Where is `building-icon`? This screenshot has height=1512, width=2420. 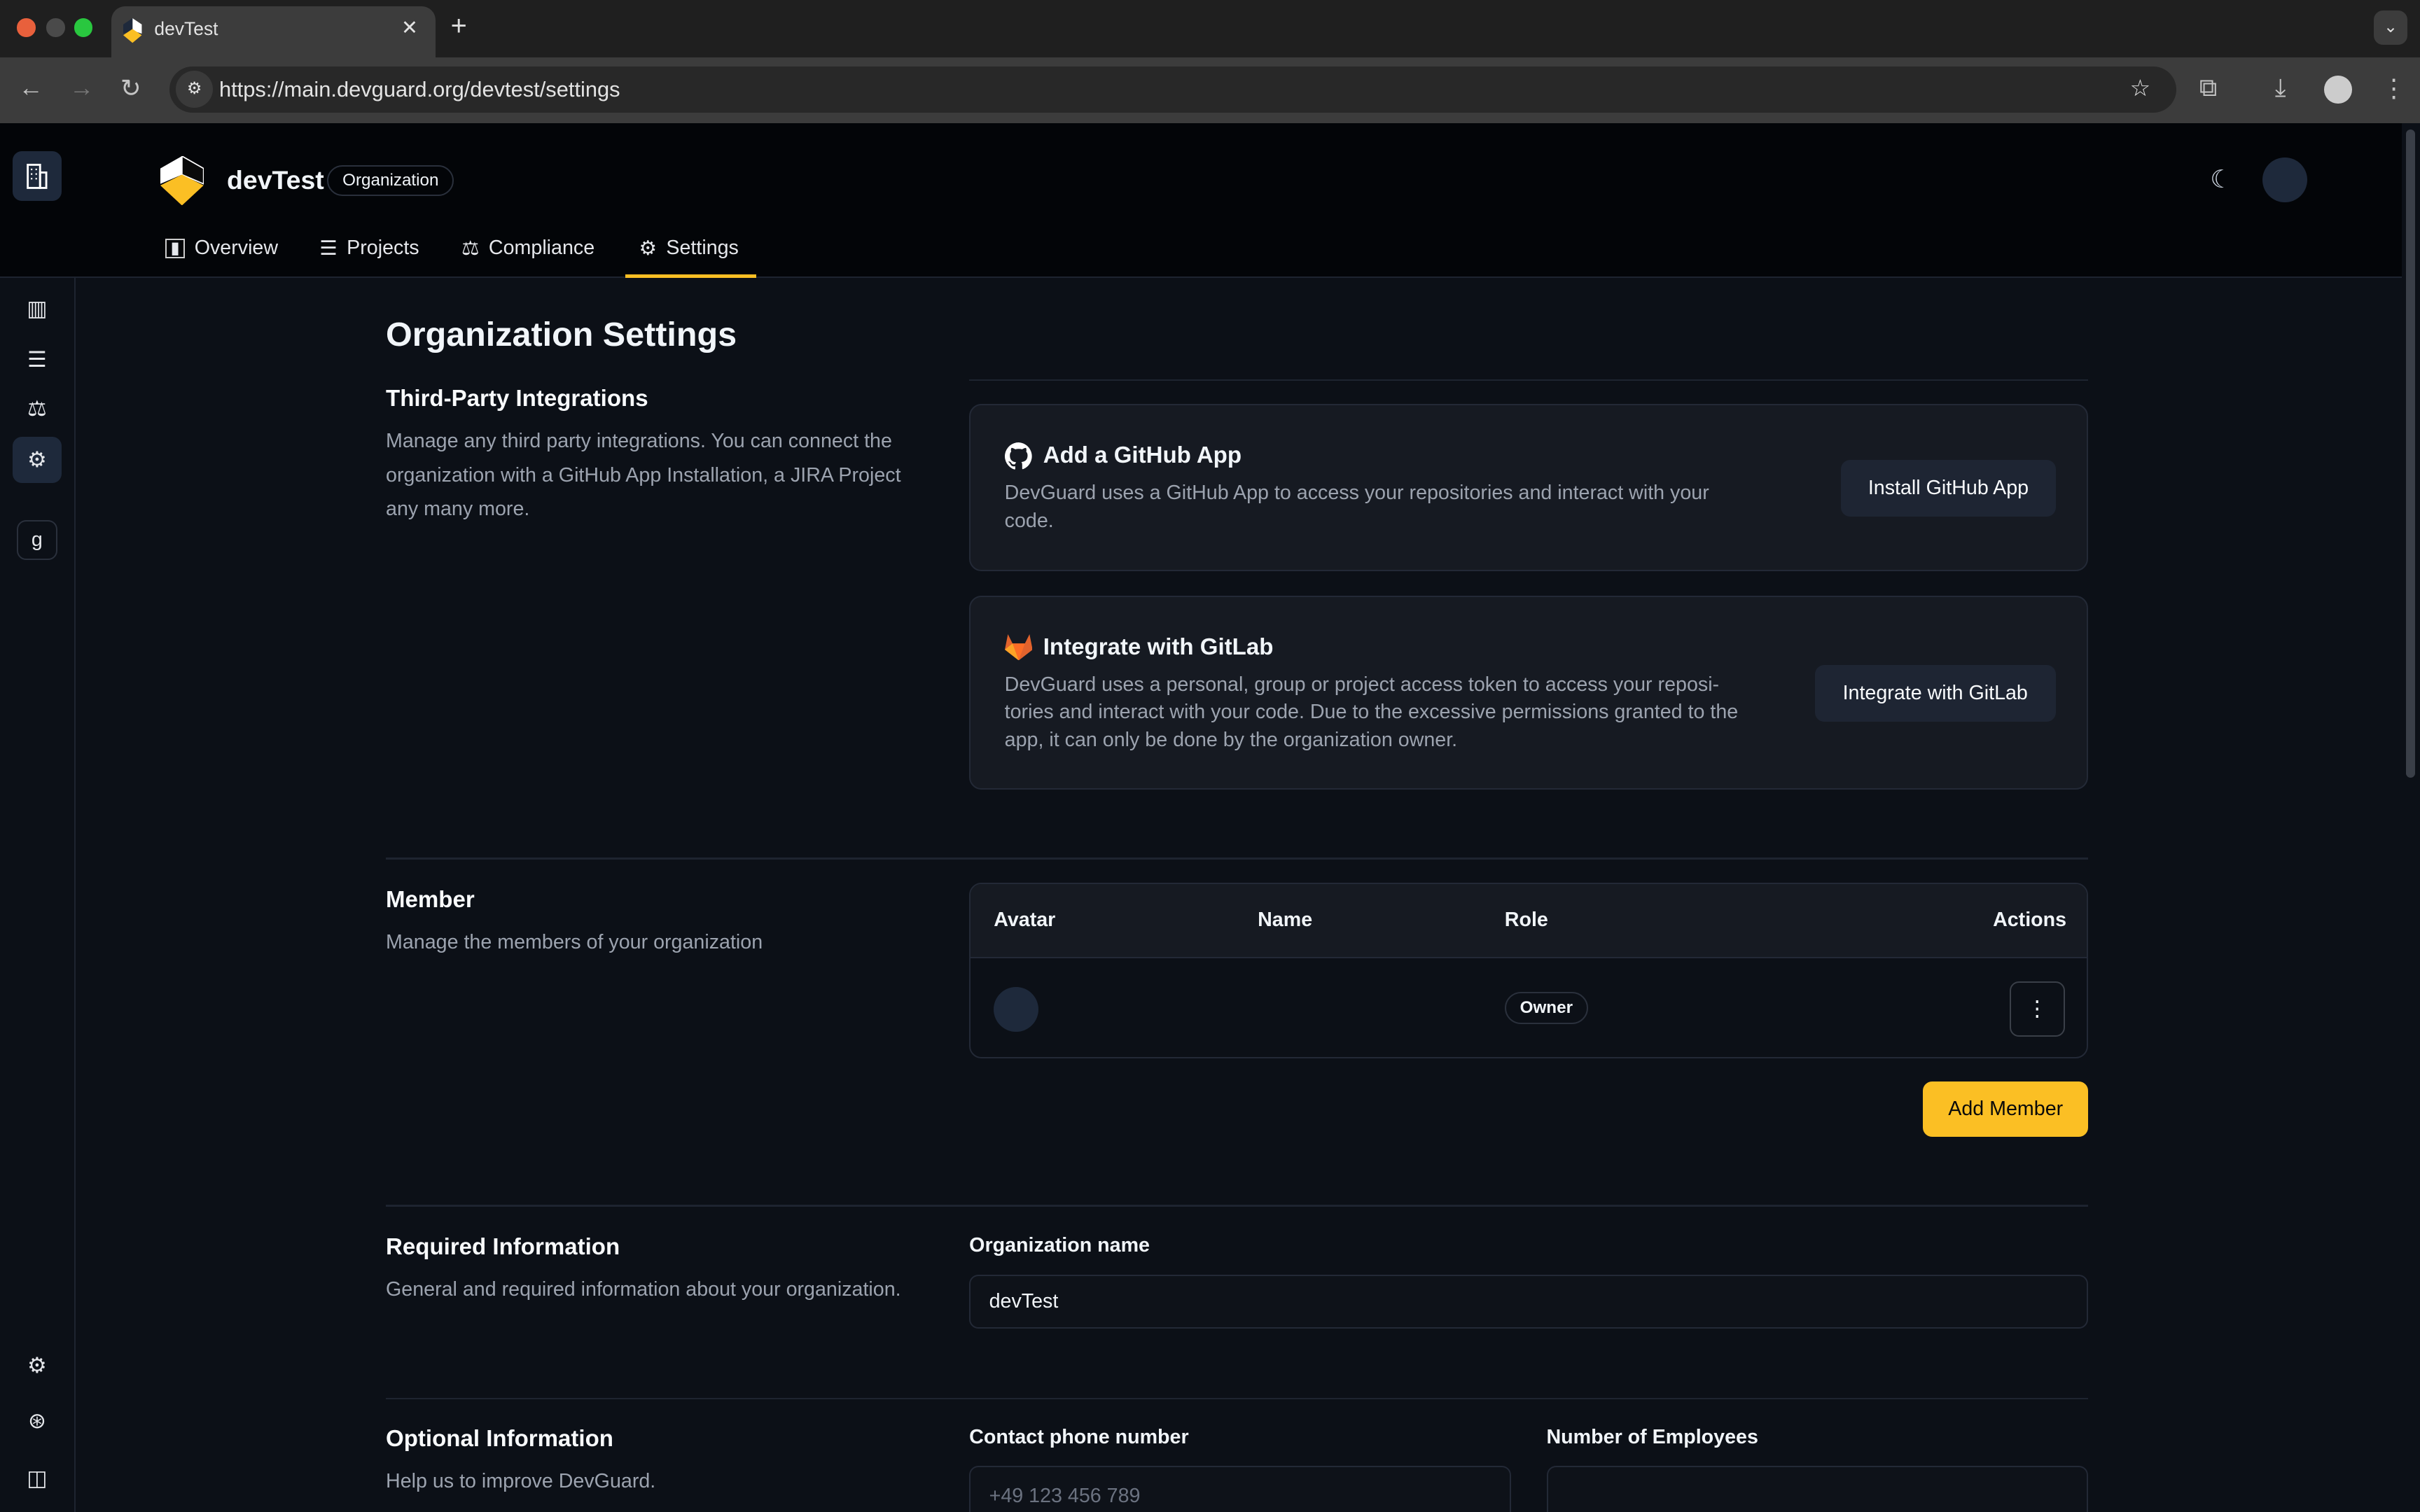 building-icon is located at coordinates (37, 177).